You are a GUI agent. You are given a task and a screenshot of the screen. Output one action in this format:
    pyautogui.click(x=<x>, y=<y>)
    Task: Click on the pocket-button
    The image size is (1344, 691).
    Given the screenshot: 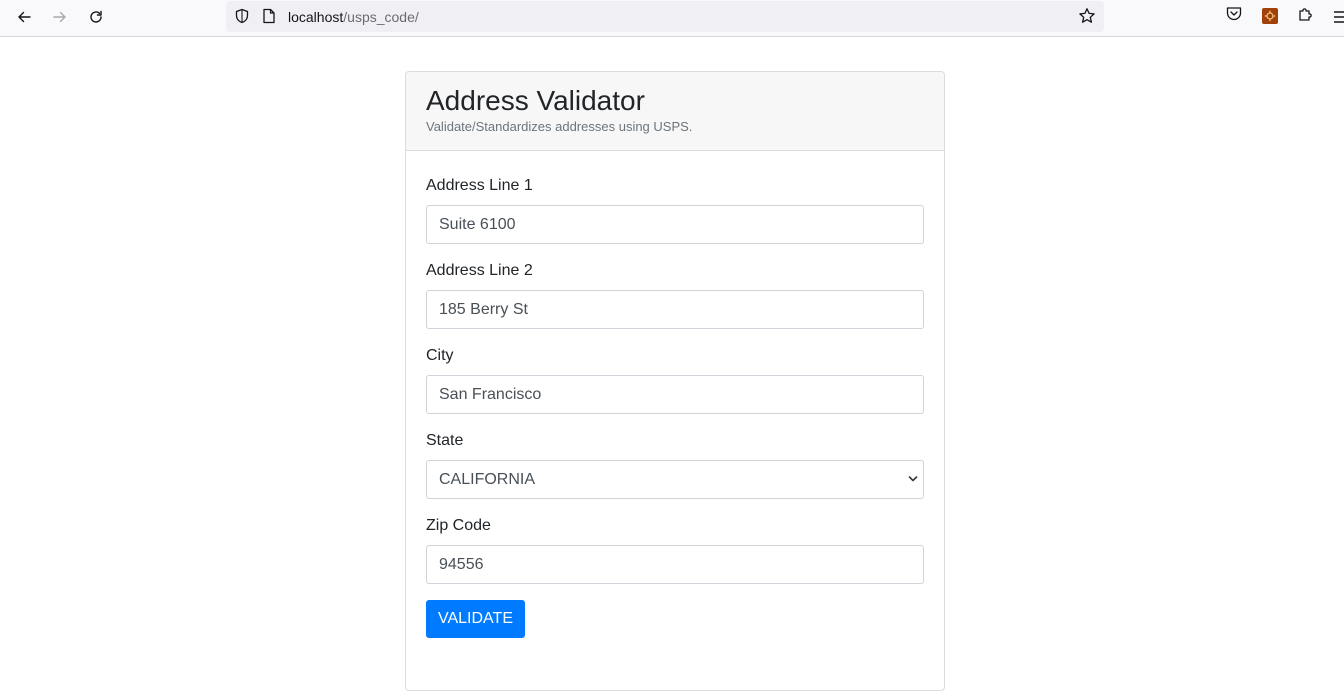 What is the action you would take?
    pyautogui.click(x=1234, y=16)
    